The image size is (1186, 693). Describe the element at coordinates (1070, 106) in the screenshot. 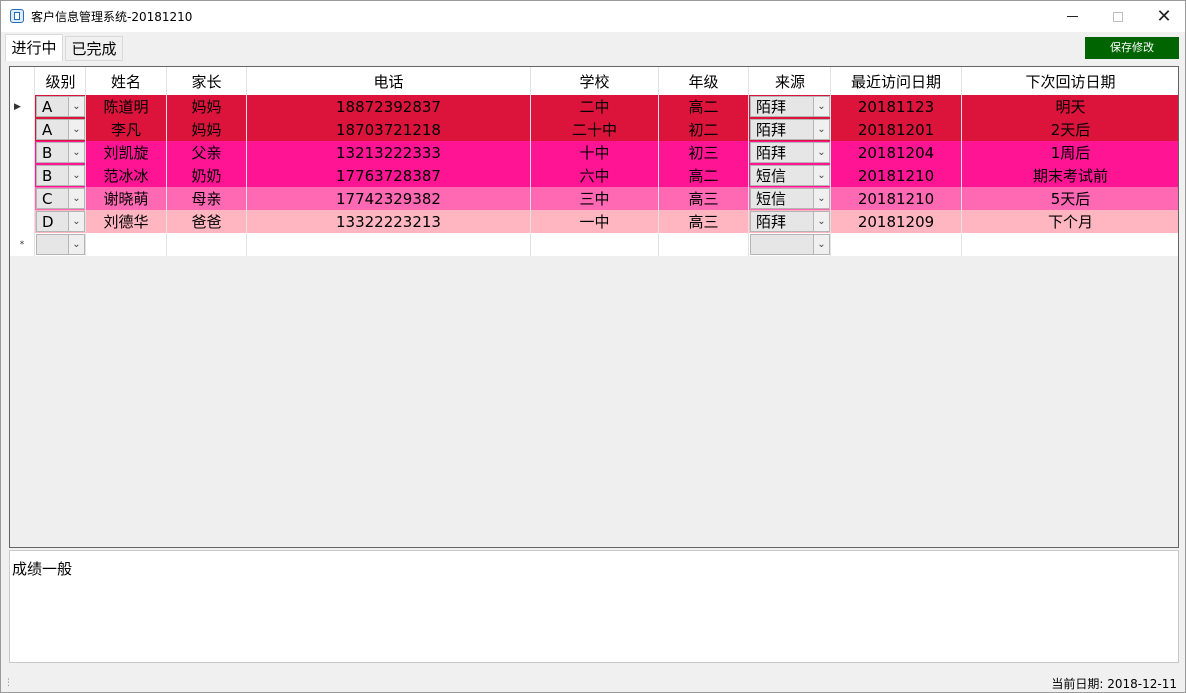

I see `next-visit-cell: 明天` at that location.